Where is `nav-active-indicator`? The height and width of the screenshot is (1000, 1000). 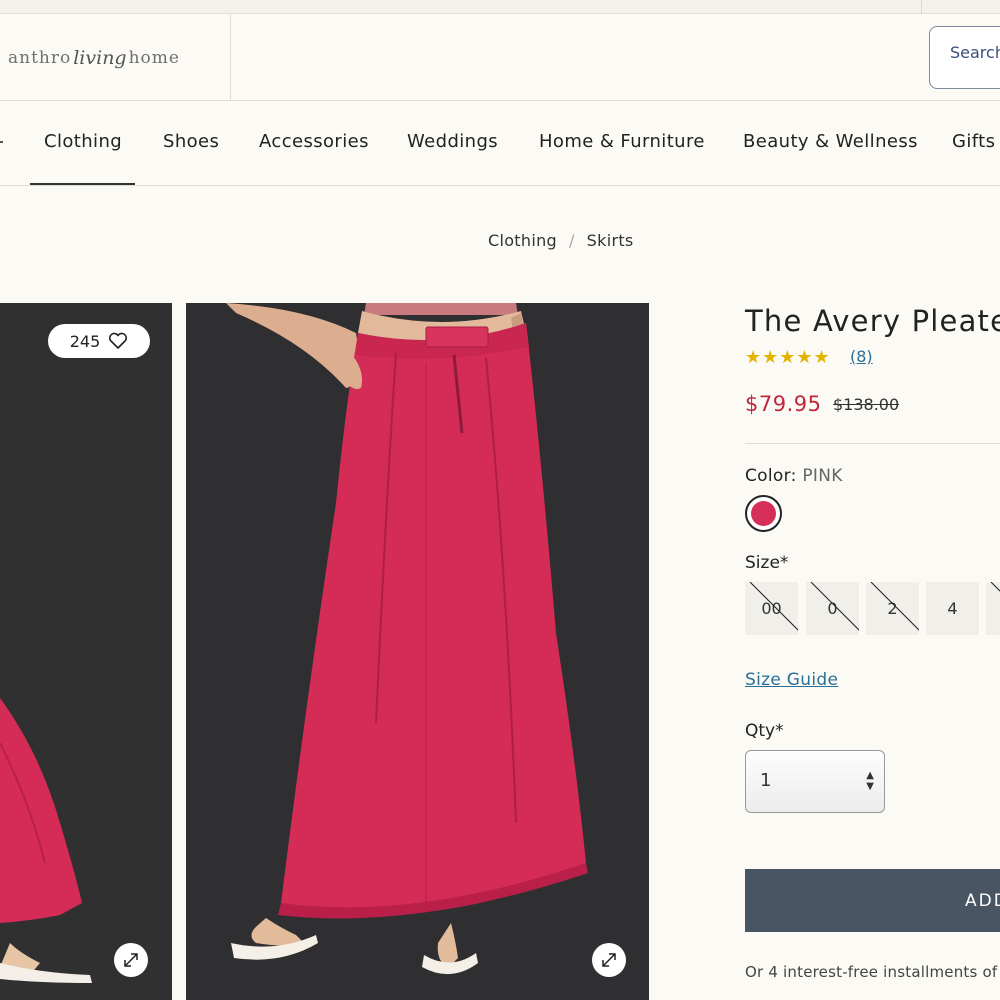
nav-active-indicator is located at coordinates (82, 184).